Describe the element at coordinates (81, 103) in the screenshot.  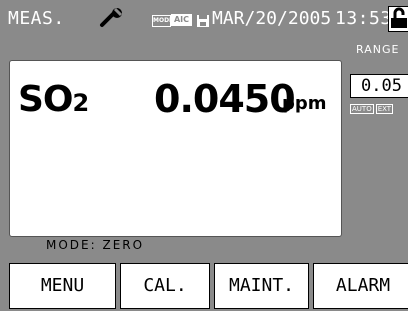
I see `gas-sub: 2` at that location.